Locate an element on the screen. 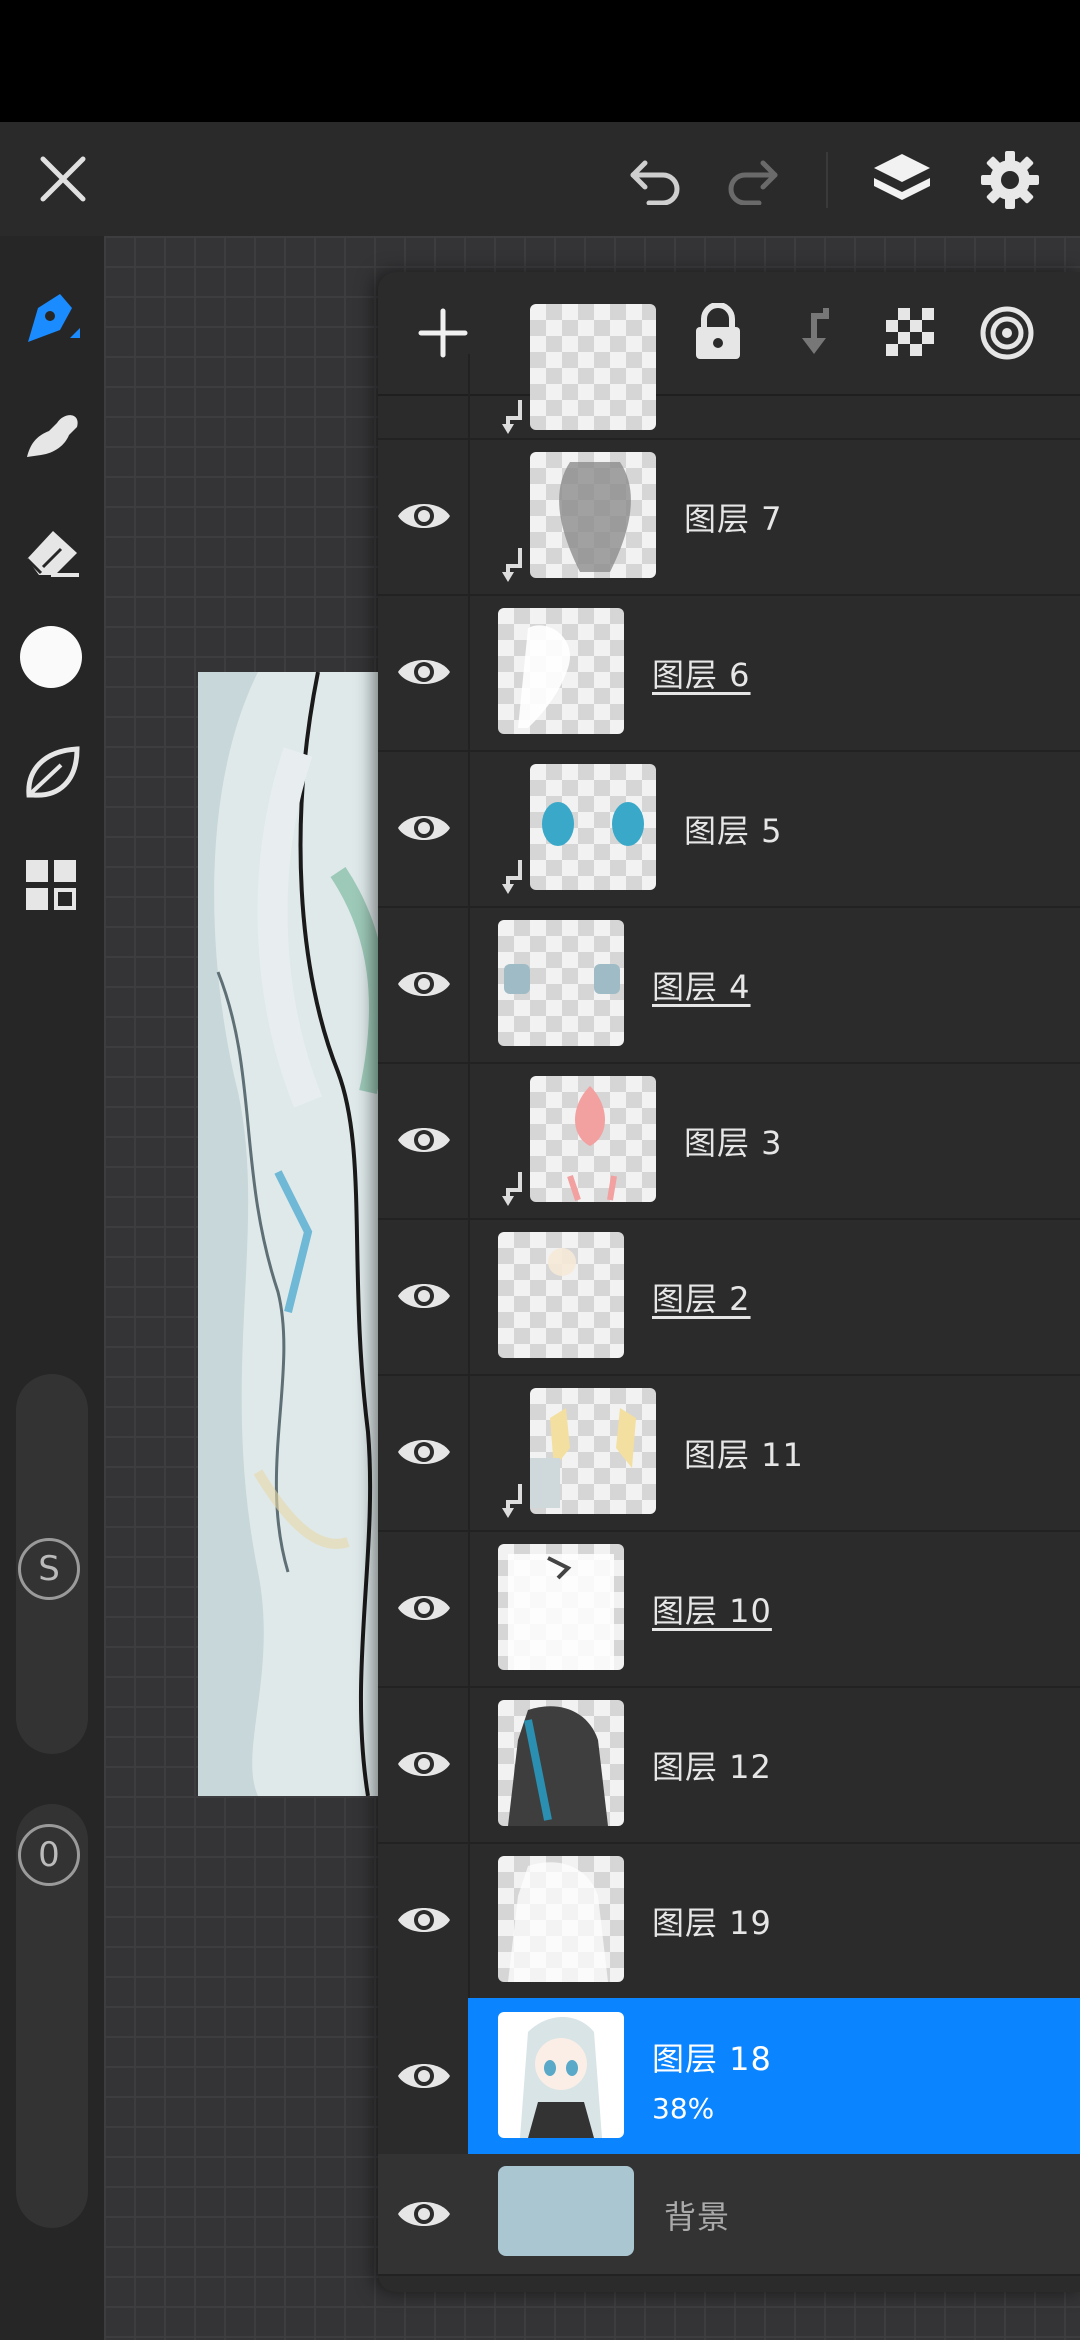  layer-name: 图层 18 is located at coordinates (712, 2059).